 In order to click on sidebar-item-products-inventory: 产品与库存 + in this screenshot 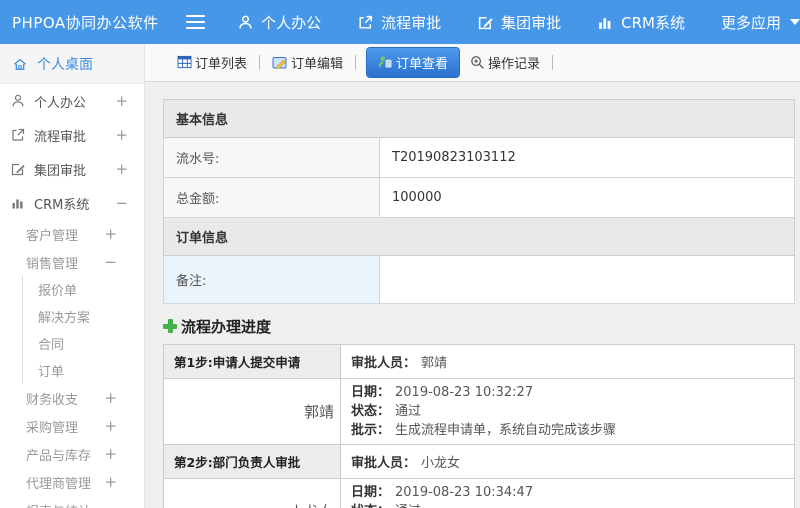, I will do `click(72, 454)`.